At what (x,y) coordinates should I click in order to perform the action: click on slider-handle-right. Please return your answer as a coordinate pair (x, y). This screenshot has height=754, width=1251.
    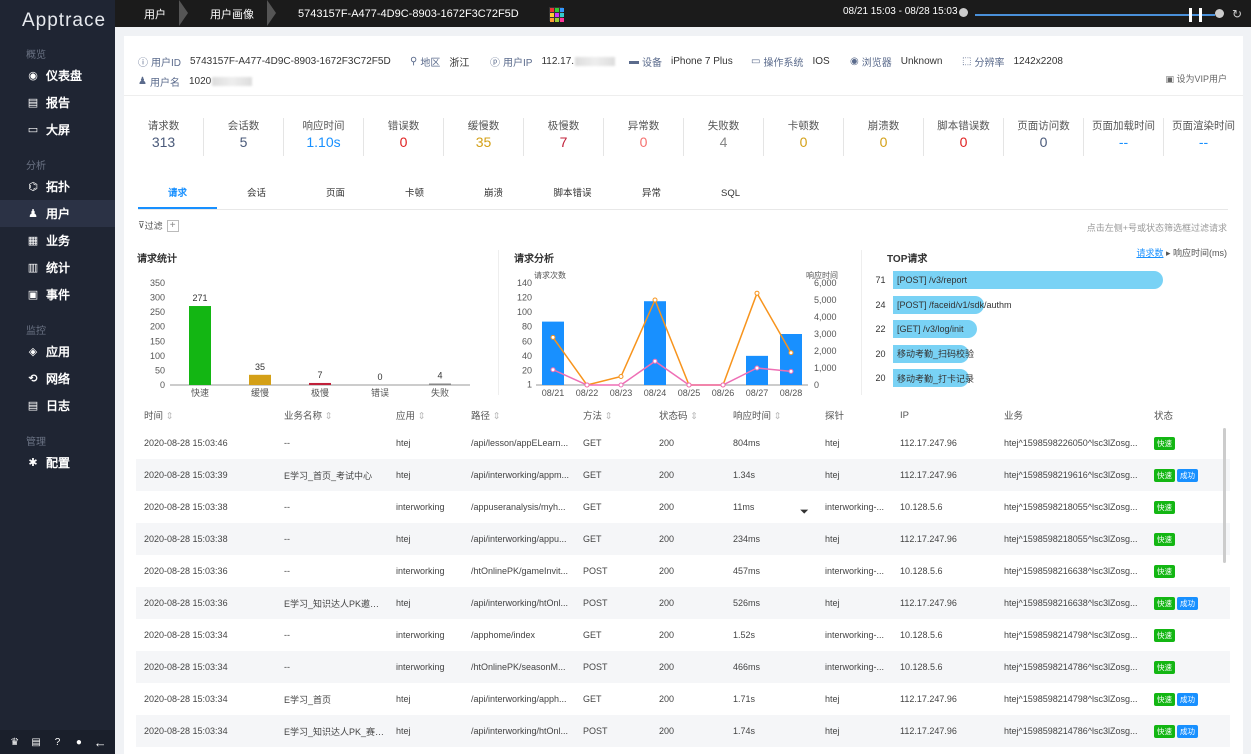
    Looking at the image, I should click on (1200, 15).